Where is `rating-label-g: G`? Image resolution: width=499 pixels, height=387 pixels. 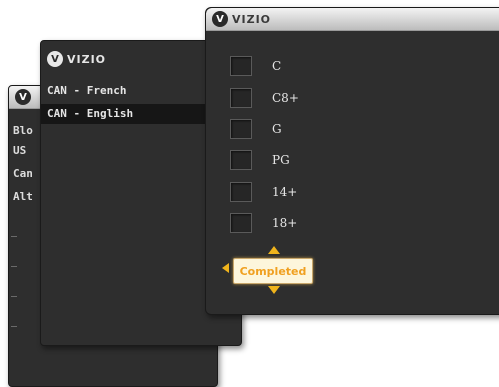 rating-label-g: G is located at coordinates (277, 129).